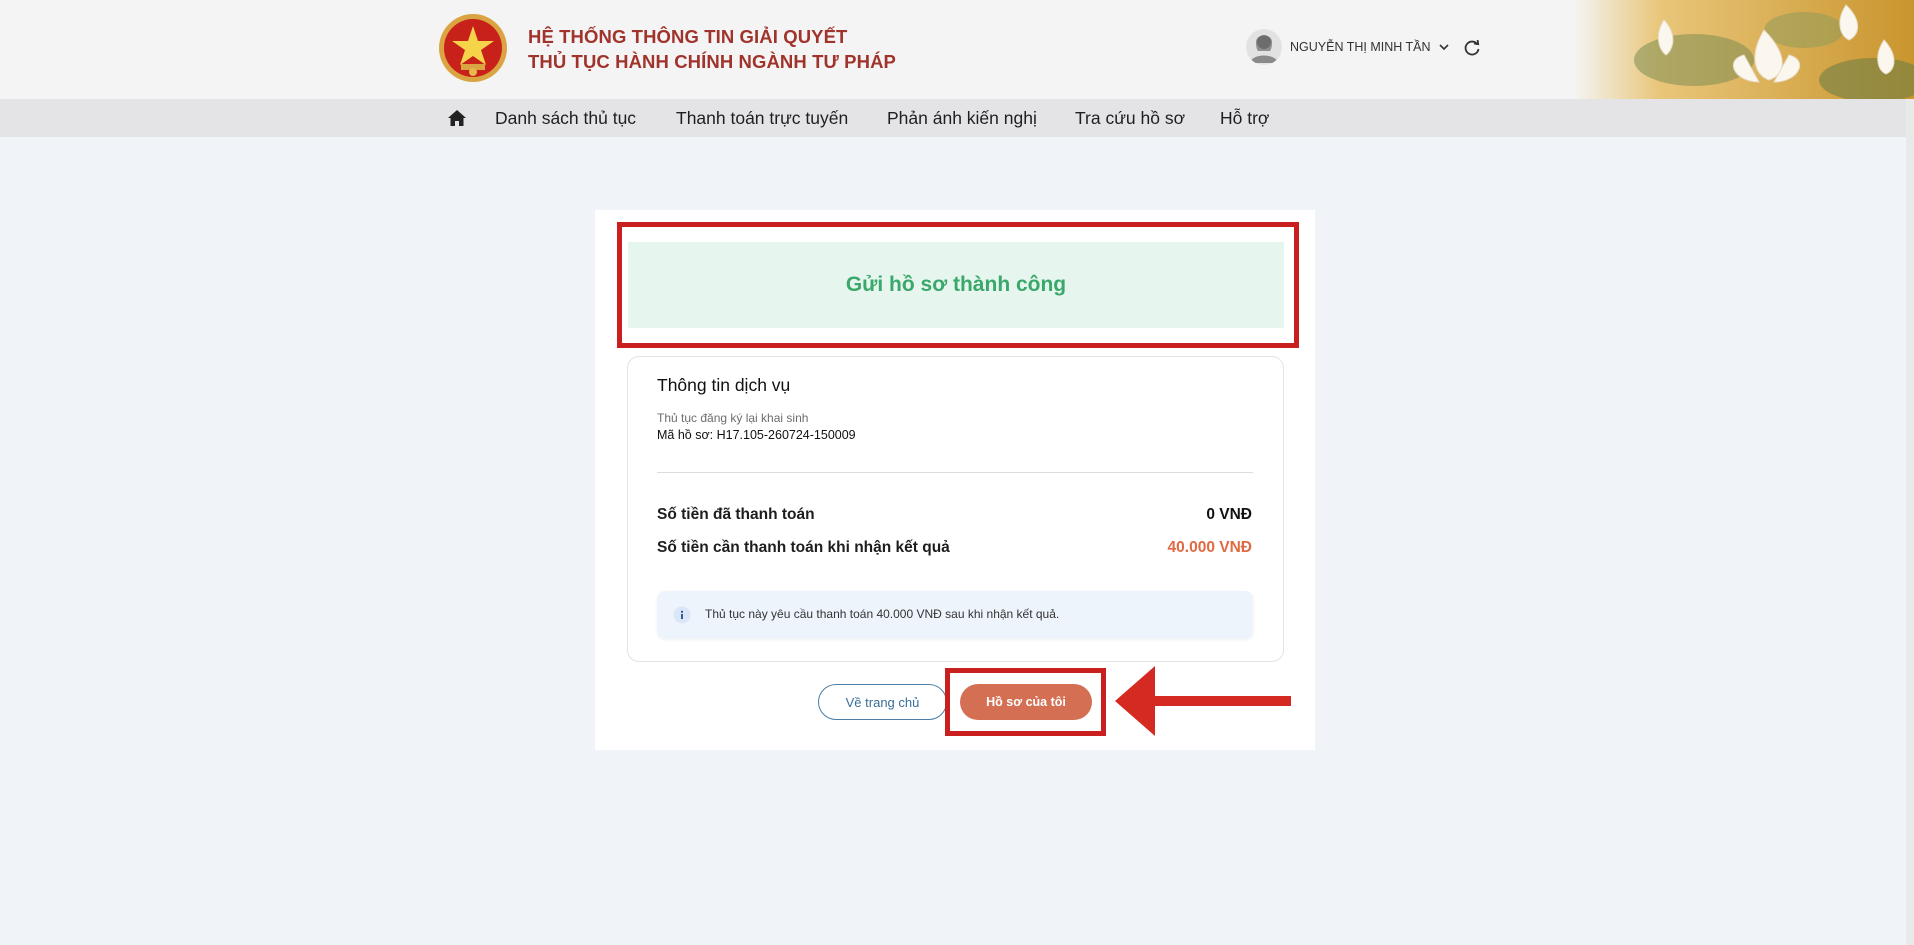  What do you see at coordinates (1244, 118) in the screenshot?
I see `nav-item-support: Hỗ trợ` at bounding box center [1244, 118].